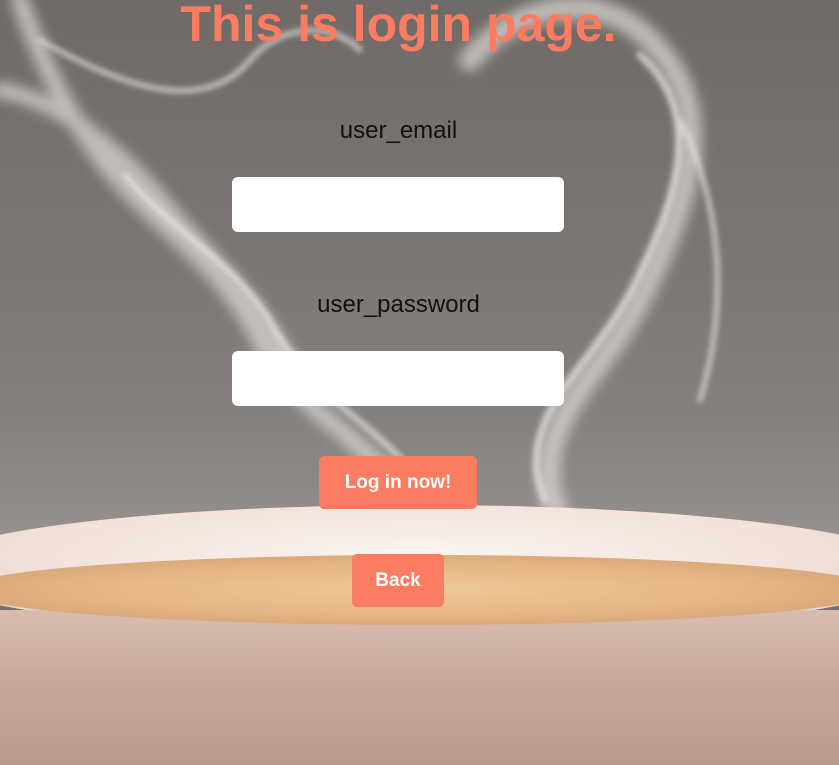 This screenshot has width=839, height=765. I want to click on back-button: Back, so click(398, 580).